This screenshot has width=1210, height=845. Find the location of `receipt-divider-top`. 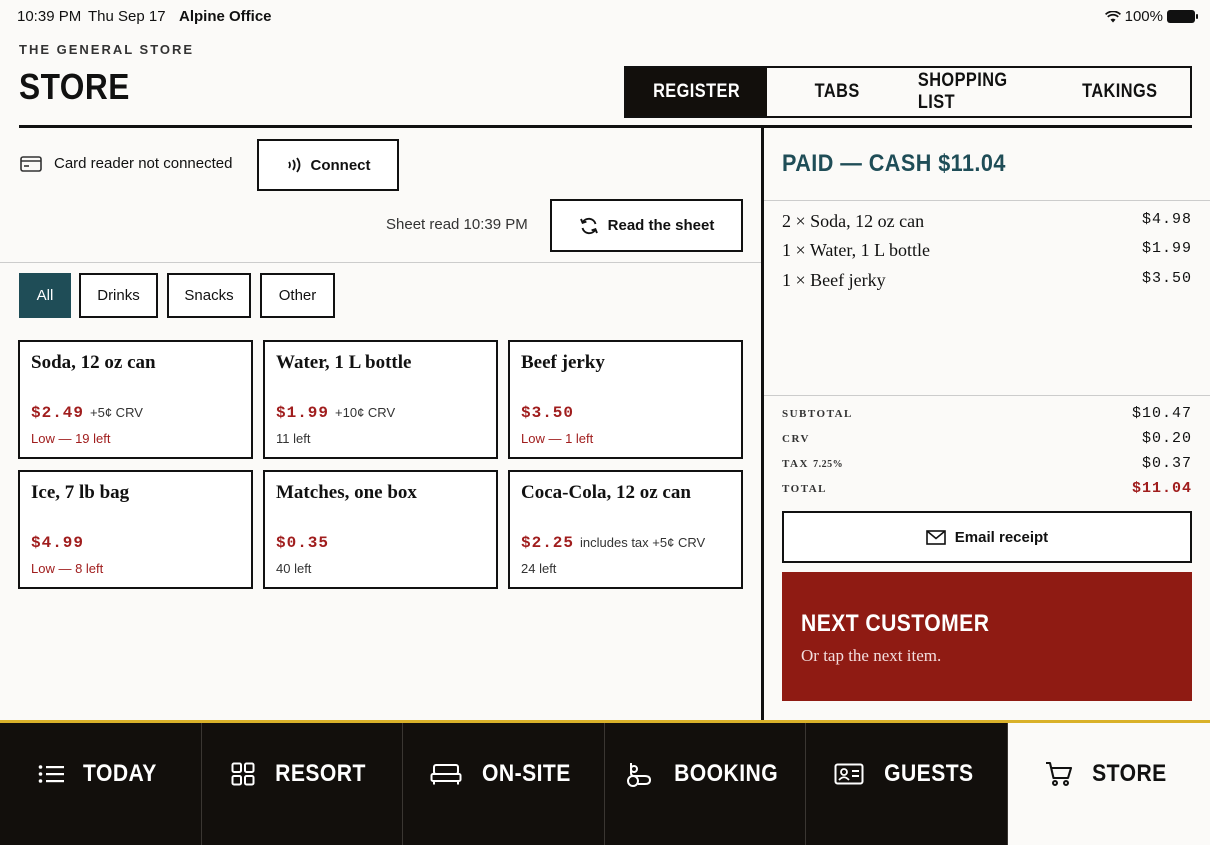

receipt-divider-top is located at coordinates (987, 200).